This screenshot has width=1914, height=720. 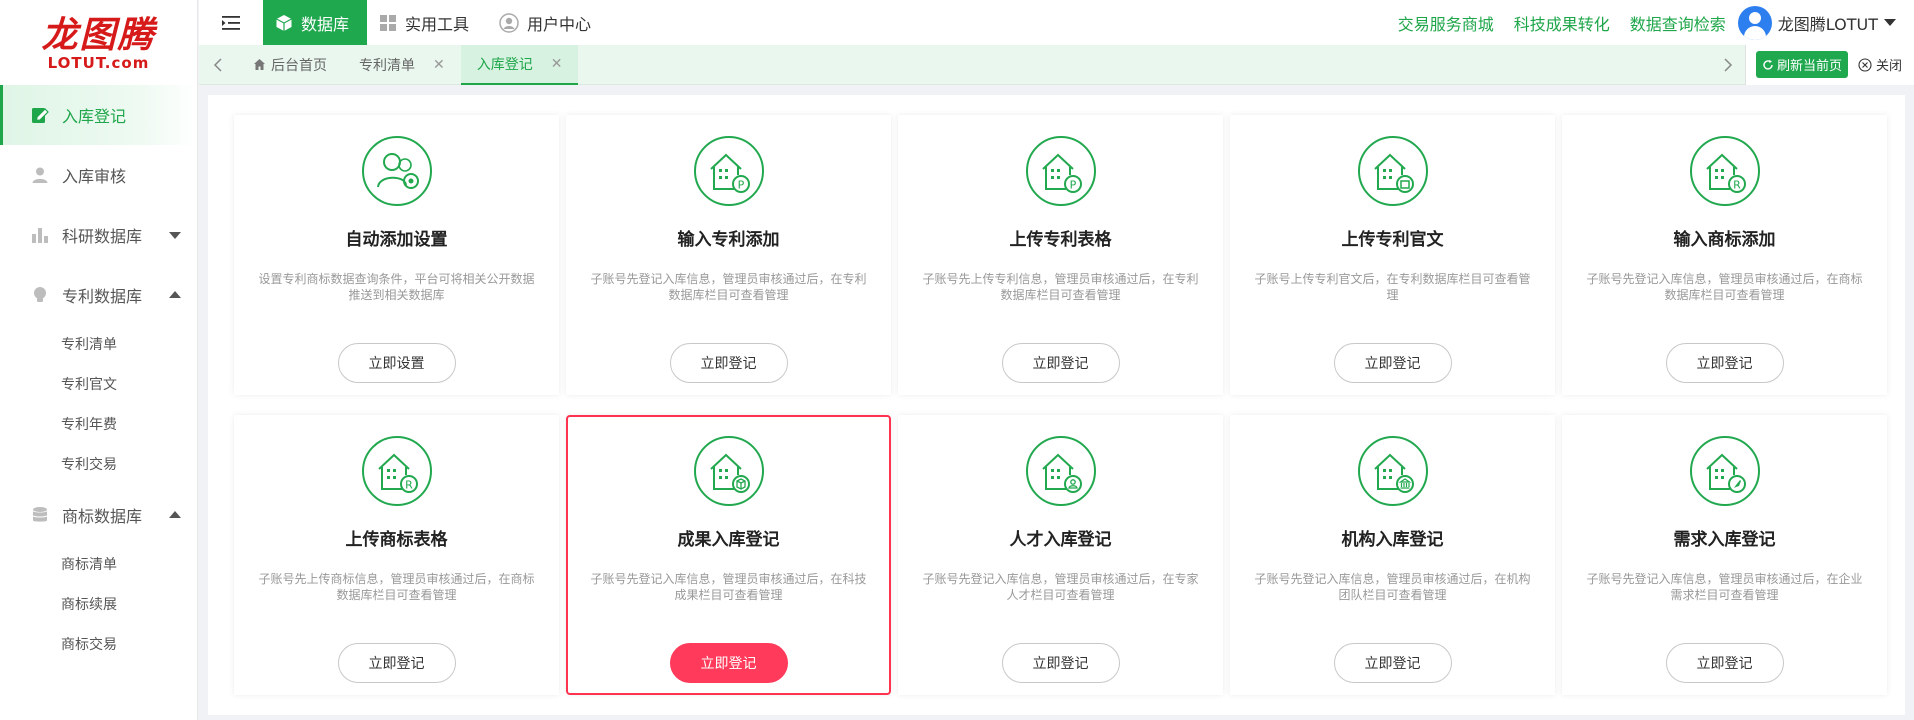 What do you see at coordinates (1724, 240) in the screenshot?
I see `card-title: 输入商标添加` at bounding box center [1724, 240].